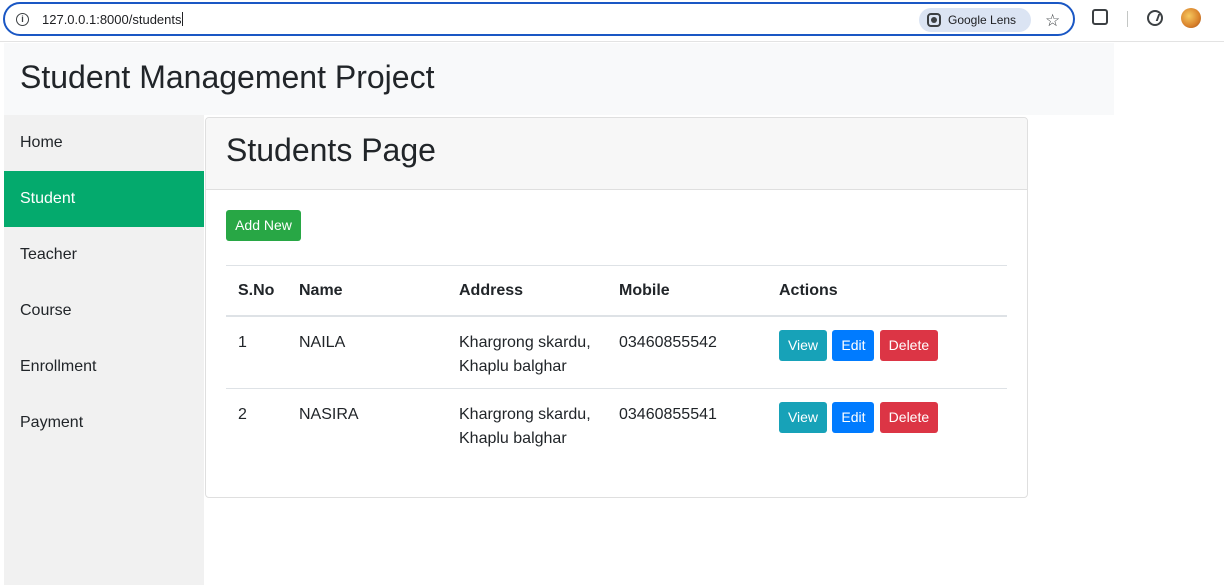 Image resolution: width=1224 pixels, height=585 pixels. I want to click on header-address: Address, so click(527, 291).